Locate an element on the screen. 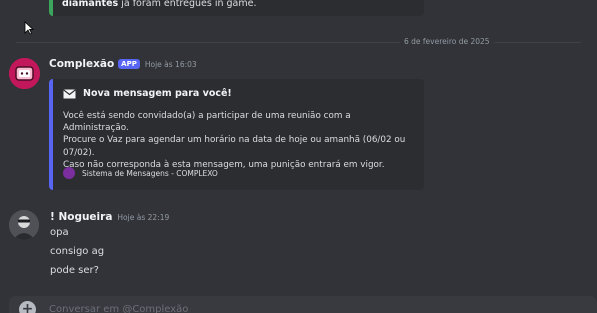 The width and height of the screenshot is (597, 313). message-composer: + is located at coordinates (303, 304).